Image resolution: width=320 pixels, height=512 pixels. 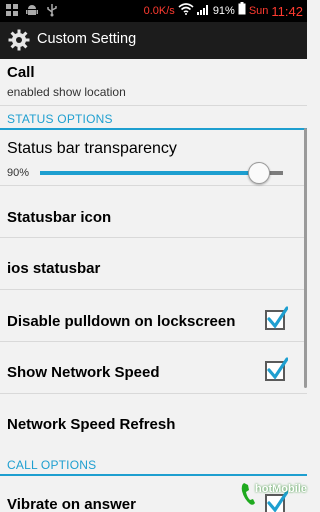 What do you see at coordinates (21, 72) in the screenshot?
I see `setting-title: Call` at bounding box center [21, 72].